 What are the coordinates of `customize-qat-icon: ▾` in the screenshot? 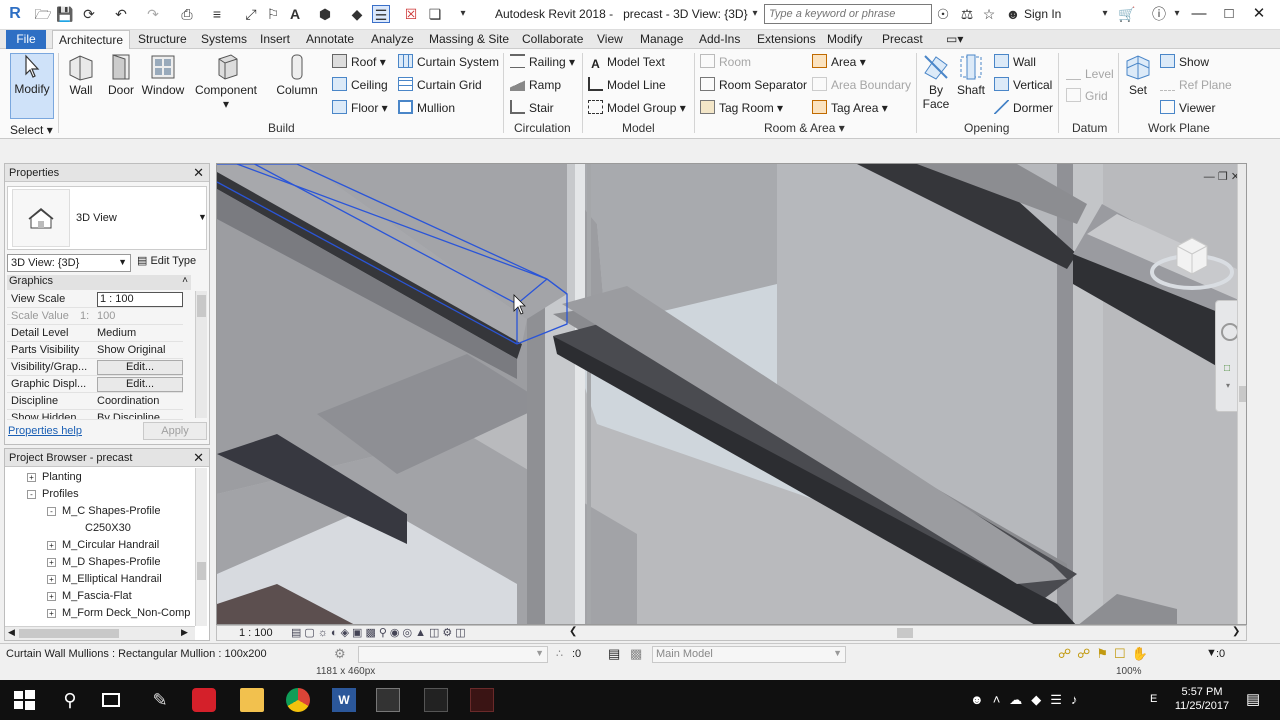 It's located at (463, 14).